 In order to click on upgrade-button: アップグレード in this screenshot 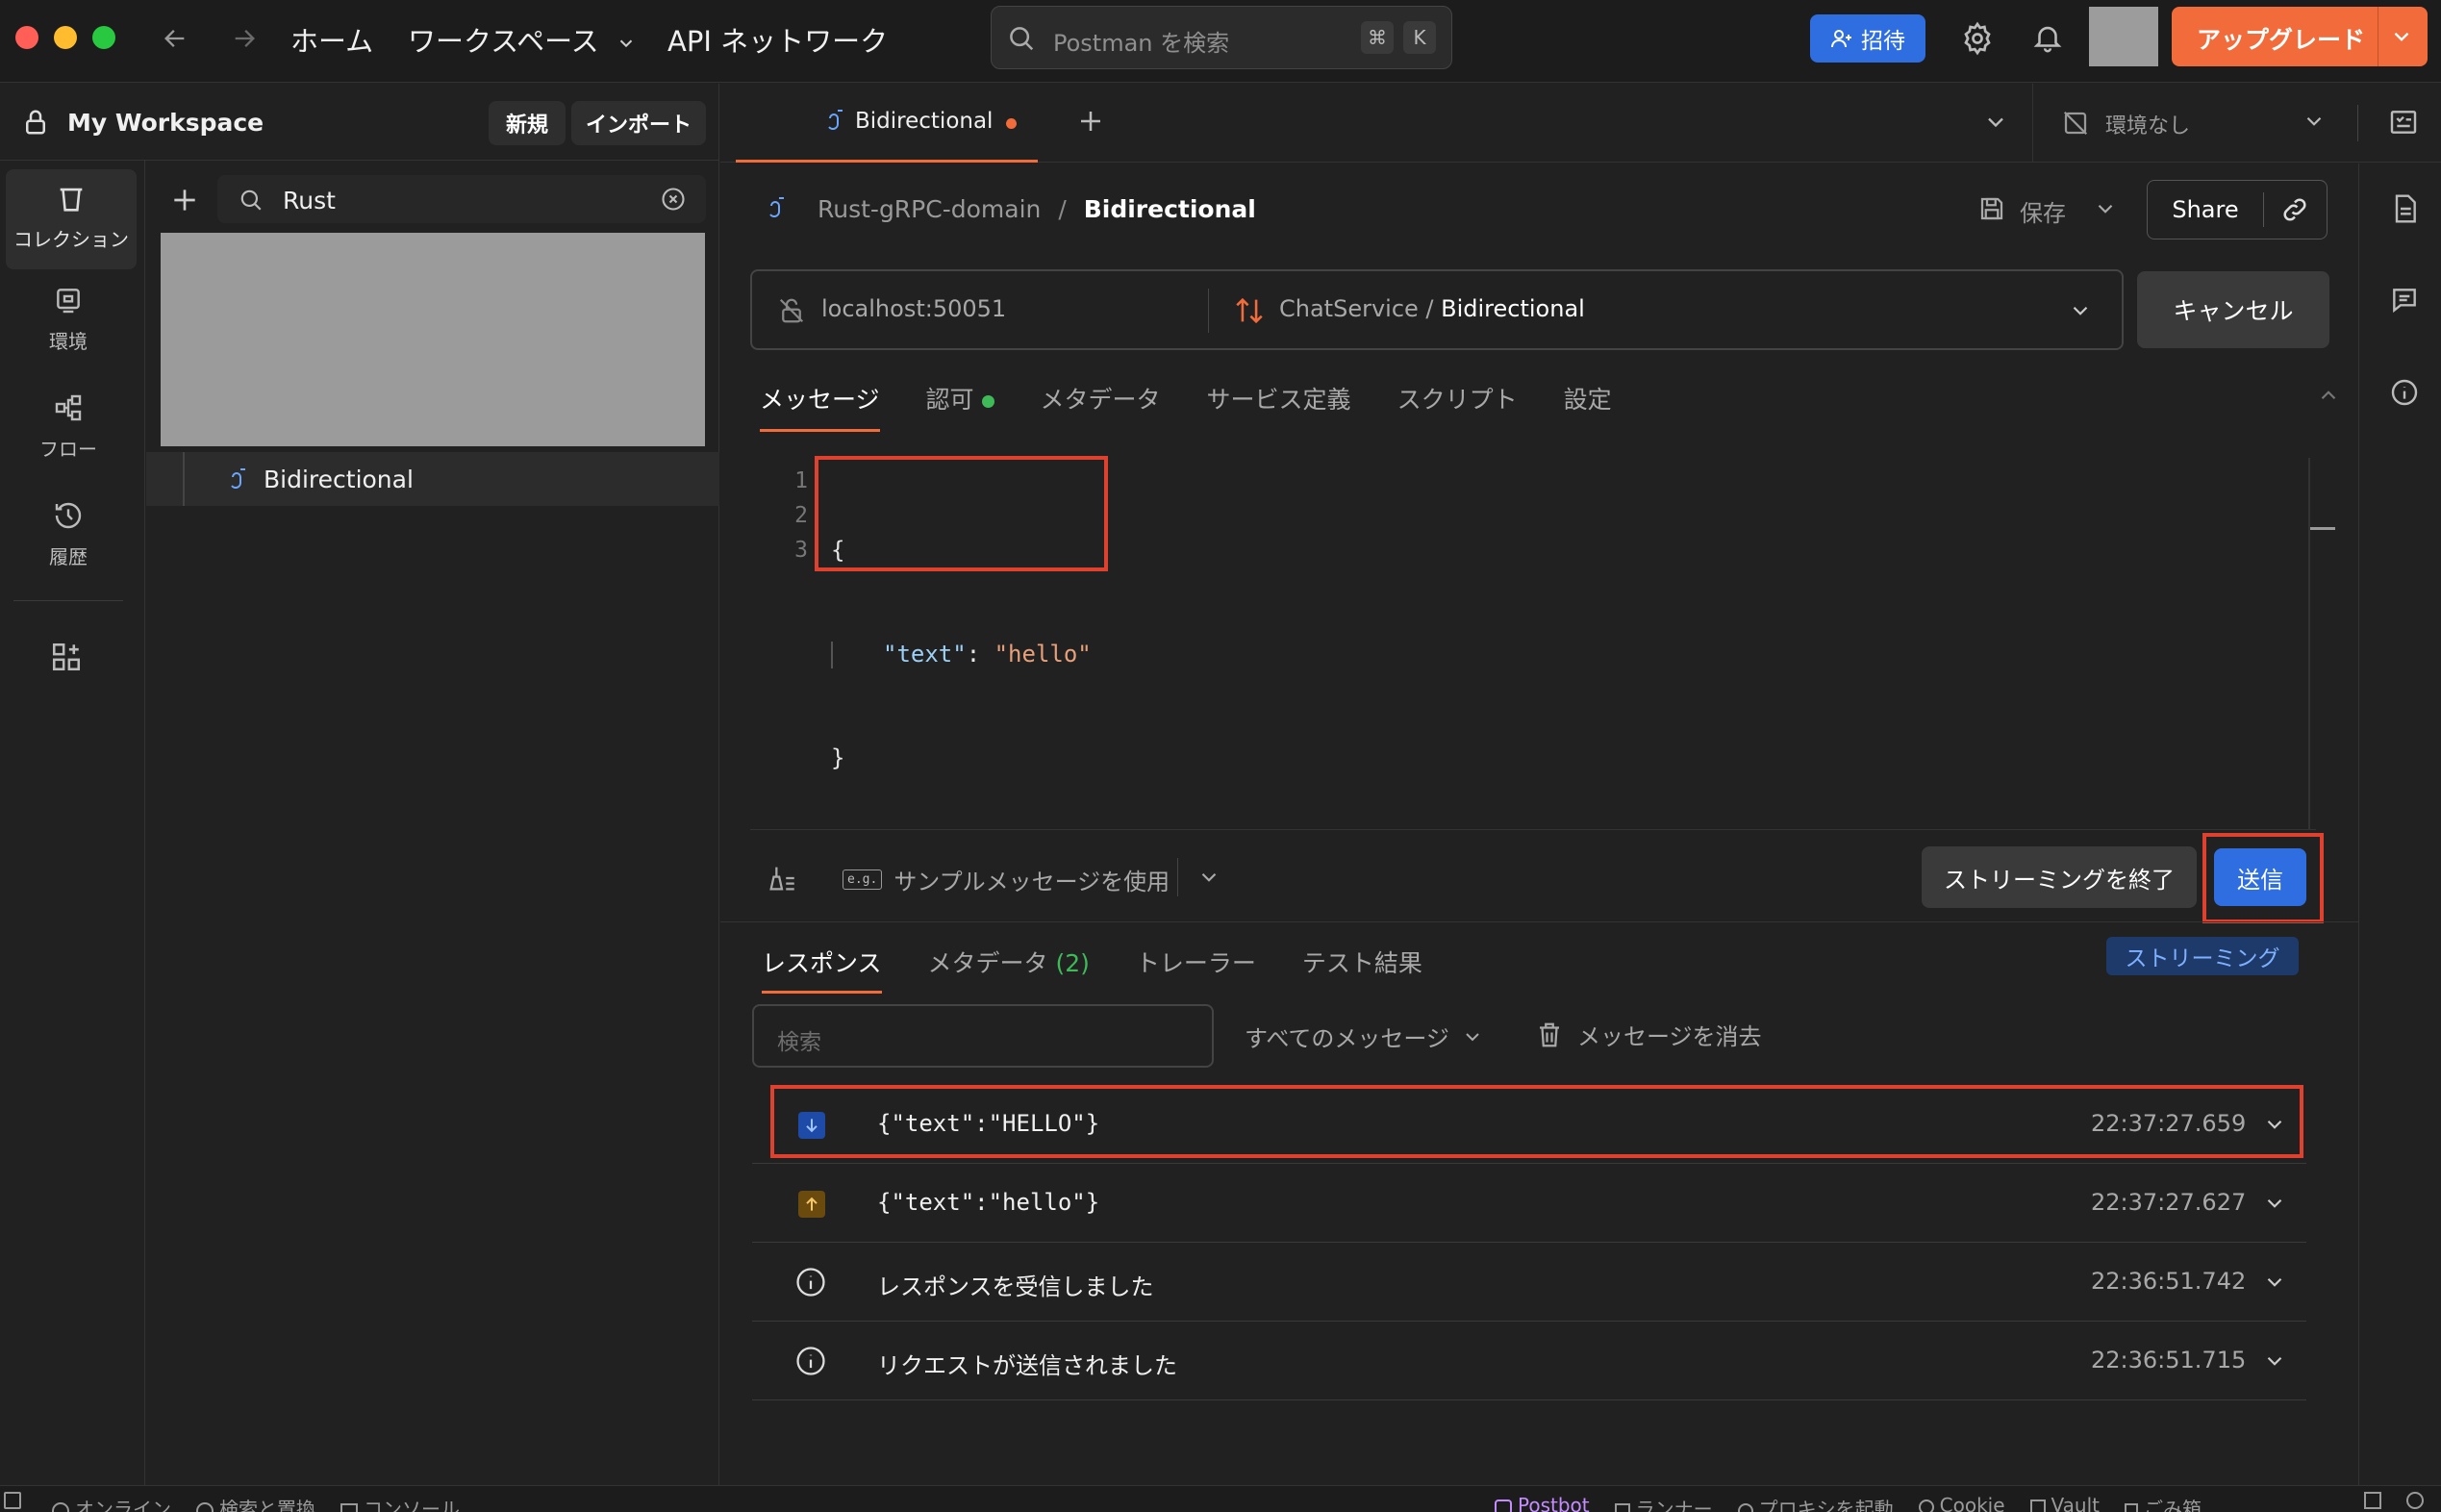, I will do `click(2300, 37)`.